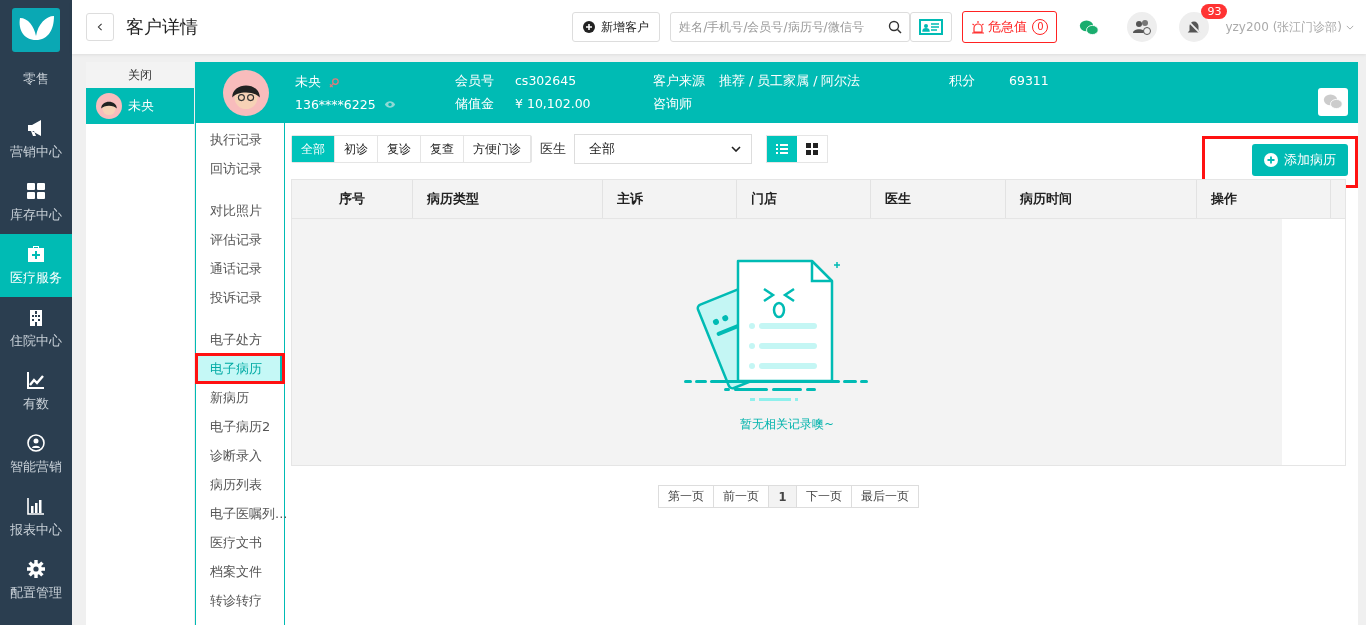 The height and width of the screenshot is (625, 1366). What do you see at coordinates (1194, 27) in the screenshot?
I see `muted-bell-icon` at bounding box center [1194, 27].